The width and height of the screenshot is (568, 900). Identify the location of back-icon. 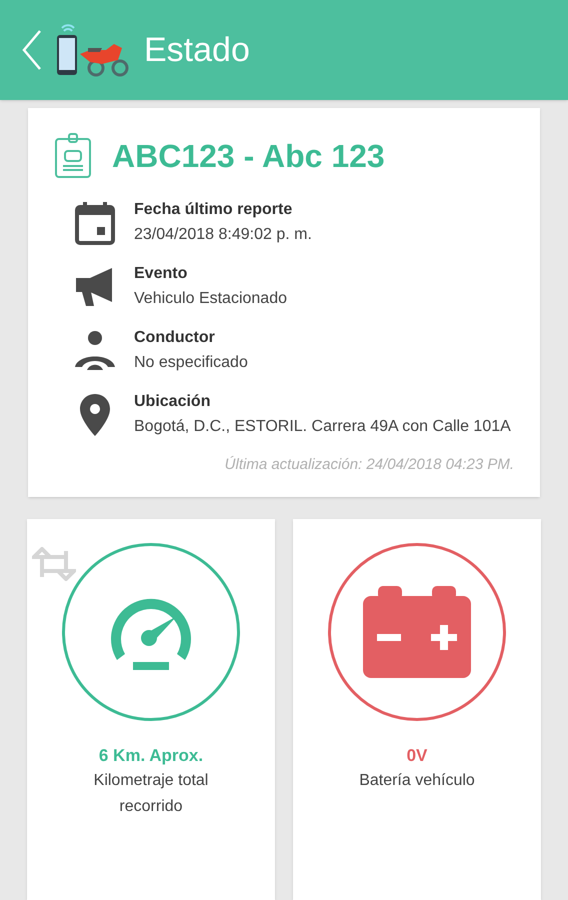
(32, 50).